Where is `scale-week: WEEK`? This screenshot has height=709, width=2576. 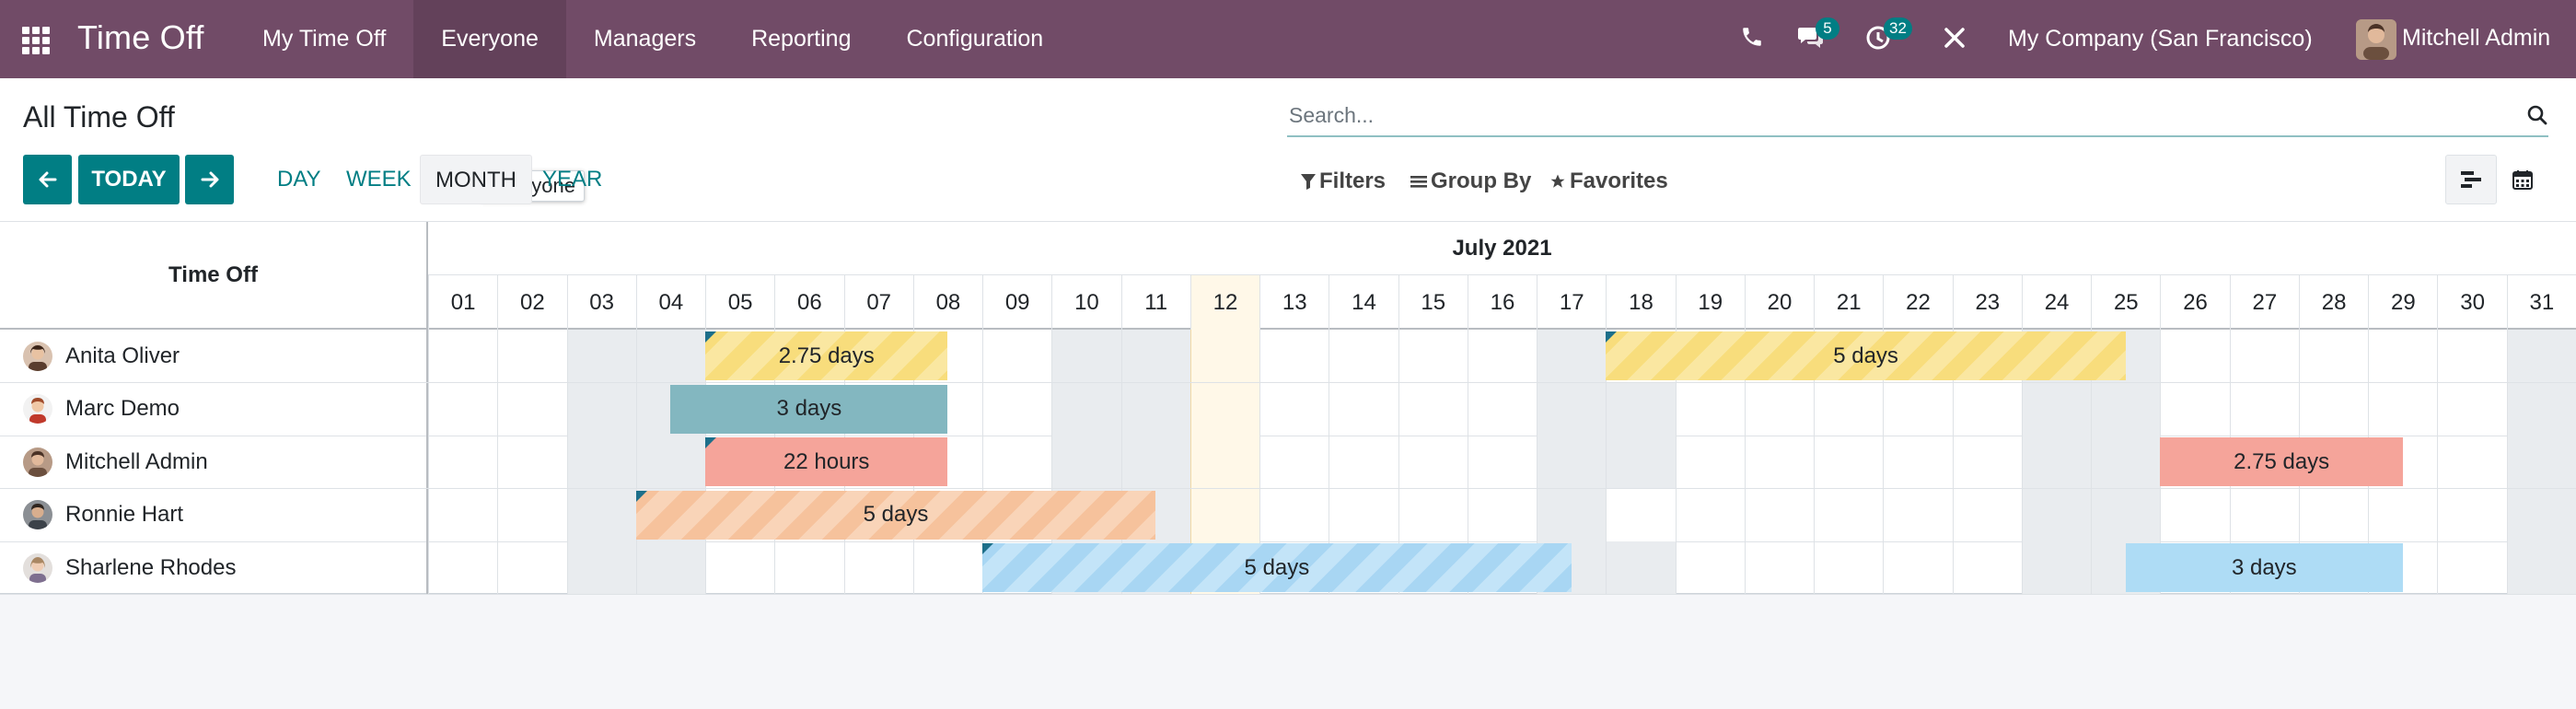
scale-week: WEEK is located at coordinates (378, 180).